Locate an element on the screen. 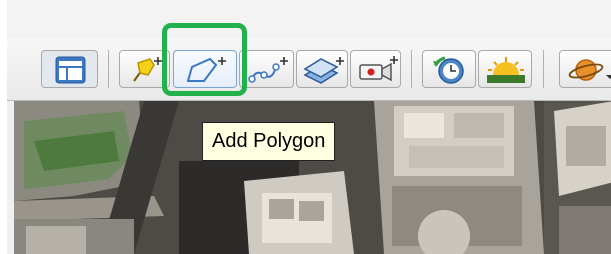 This screenshot has height=254, width=611. add-path-button is located at coordinates (266, 69).